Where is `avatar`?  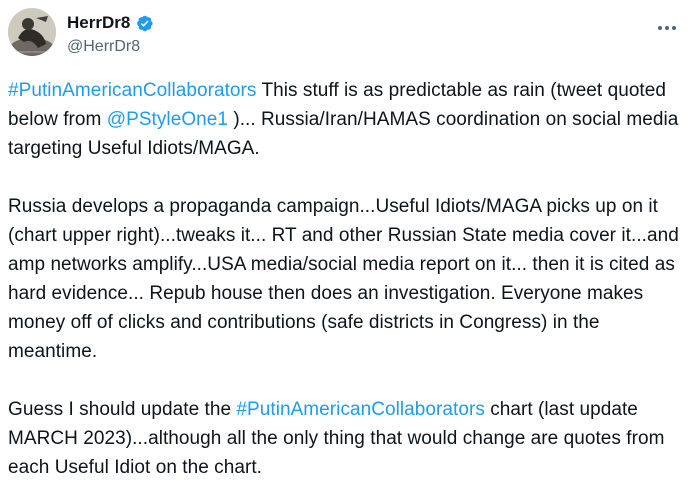
avatar is located at coordinates (32, 32).